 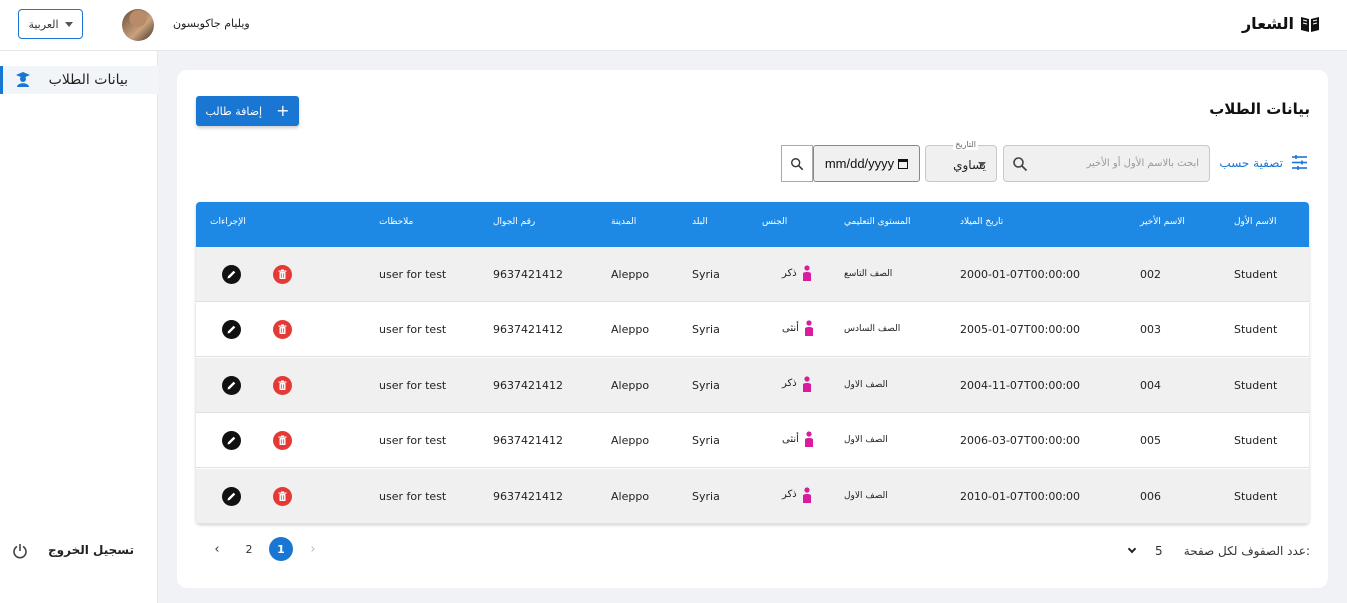 What do you see at coordinates (138, 25) in the screenshot?
I see `avatar` at bounding box center [138, 25].